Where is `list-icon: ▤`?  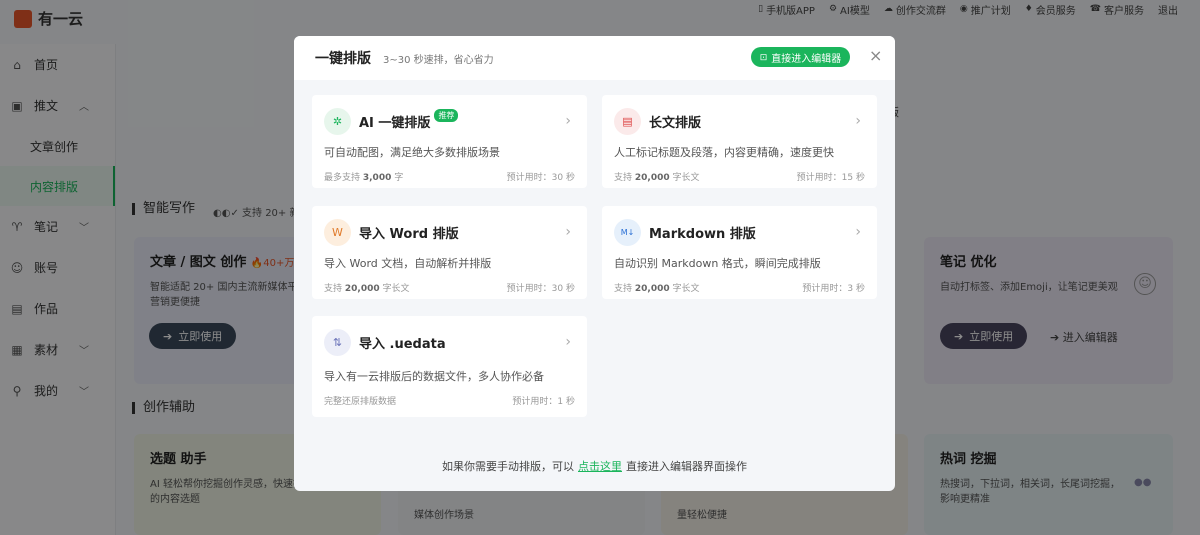
list-icon: ▤ is located at coordinates (627, 121).